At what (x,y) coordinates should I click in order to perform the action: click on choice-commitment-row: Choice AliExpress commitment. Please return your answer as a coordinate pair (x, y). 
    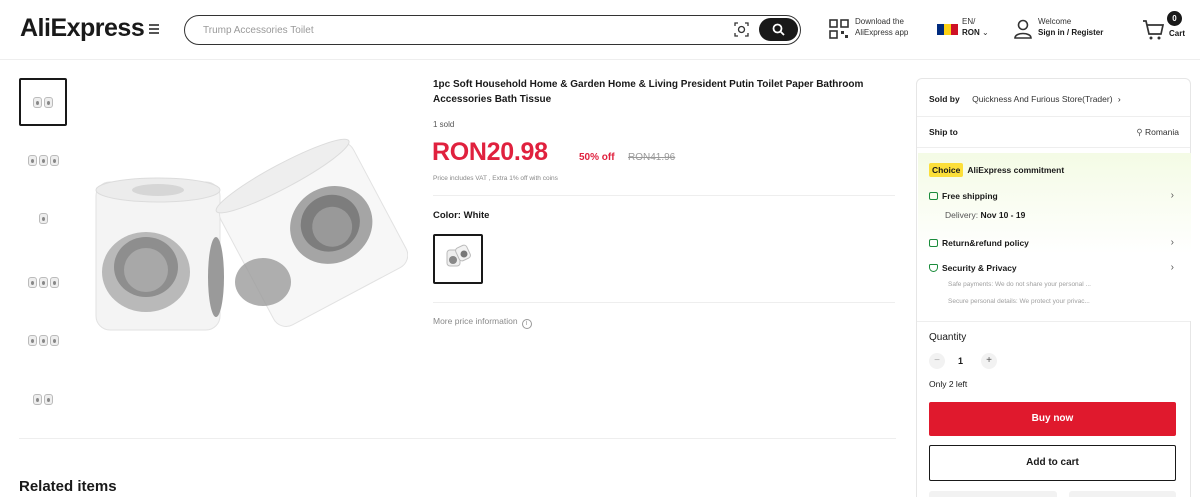
    Looking at the image, I should click on (996, 170).